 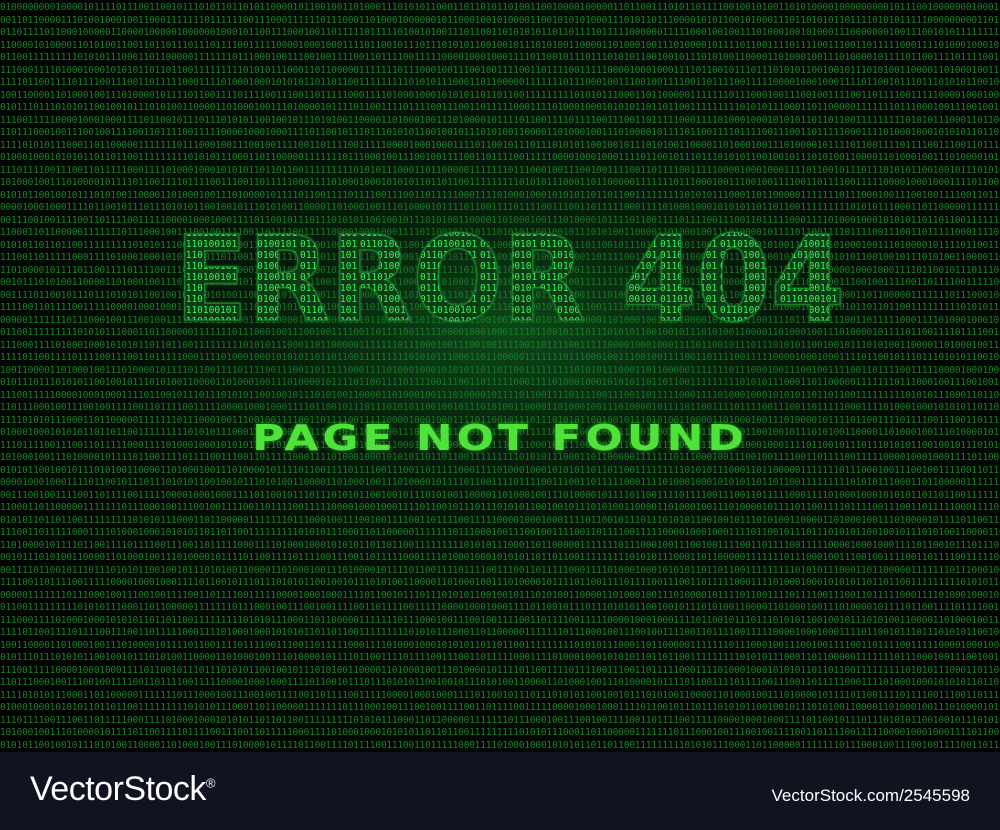 I want to click on headline-graphic: 0110100101 ERROR 404 ERROR 404, so click(x=510, y=277).